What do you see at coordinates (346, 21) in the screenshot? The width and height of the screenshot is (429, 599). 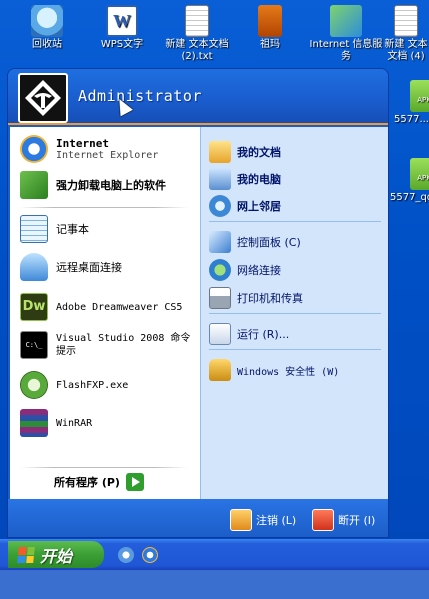 I see `iis-icon` at bounding box center [346, 21].